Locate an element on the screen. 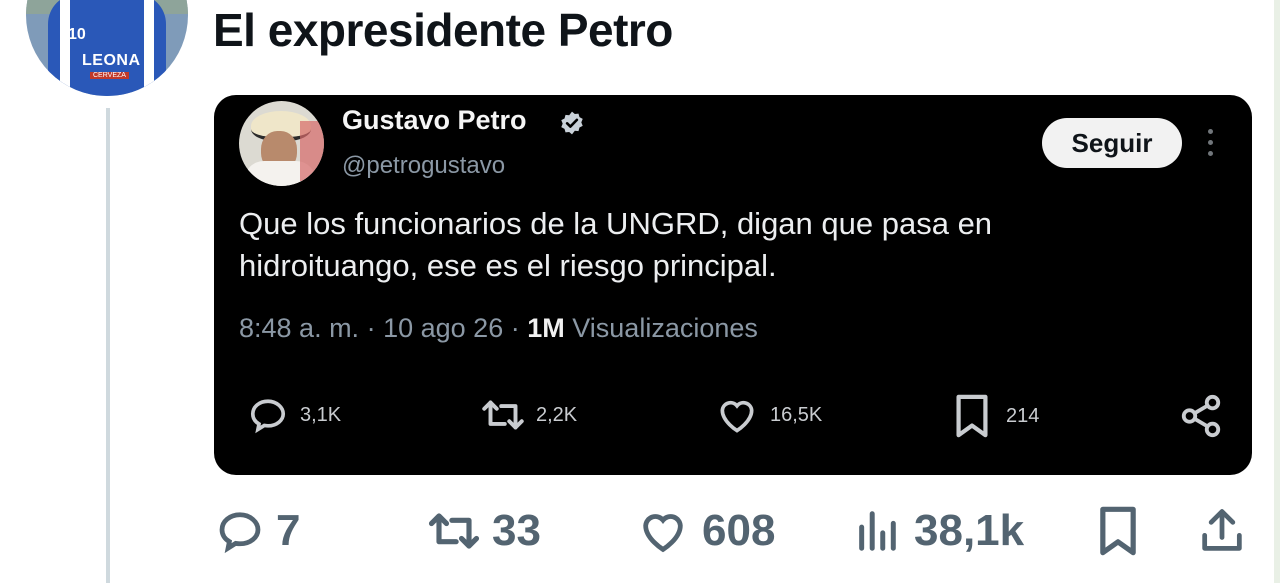 This screenshot has height=583, width=1280. user-avatar: 10 LEONA CERVEZA is located at coordinates (107, 48).